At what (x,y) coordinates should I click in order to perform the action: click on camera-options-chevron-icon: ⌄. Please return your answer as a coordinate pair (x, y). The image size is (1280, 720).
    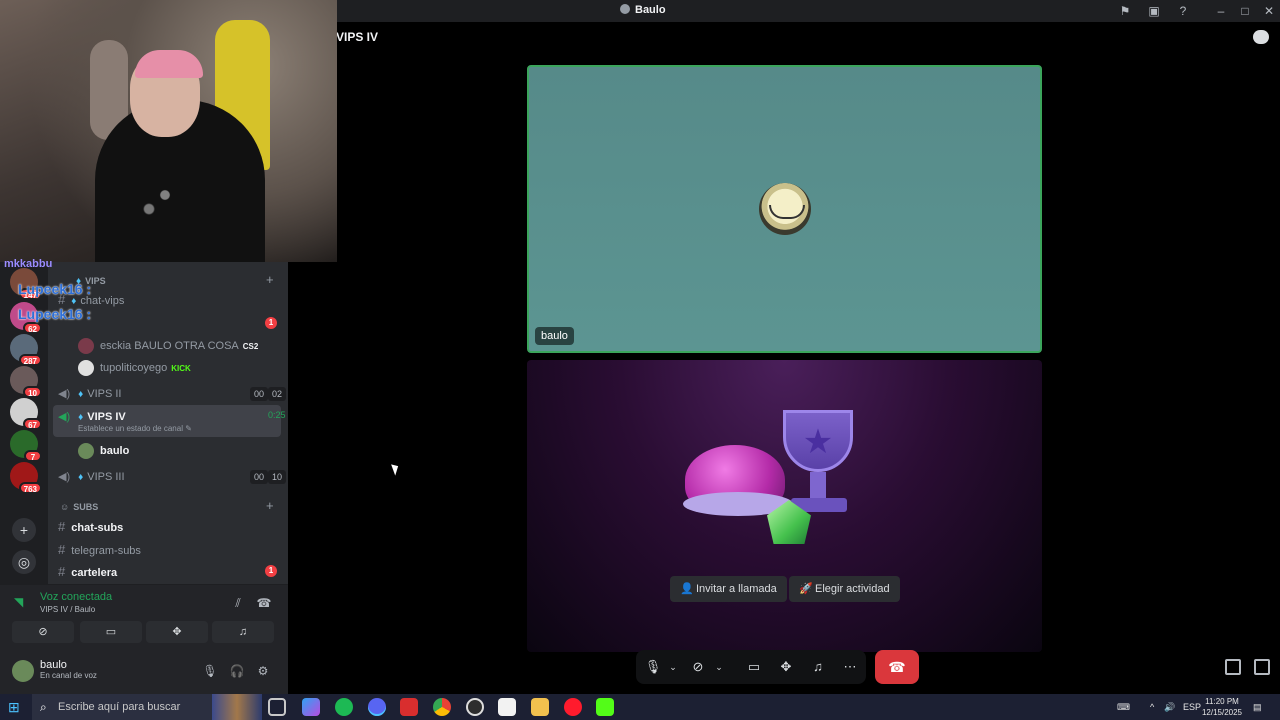
    Looking at the image, I should click on (719, 667).